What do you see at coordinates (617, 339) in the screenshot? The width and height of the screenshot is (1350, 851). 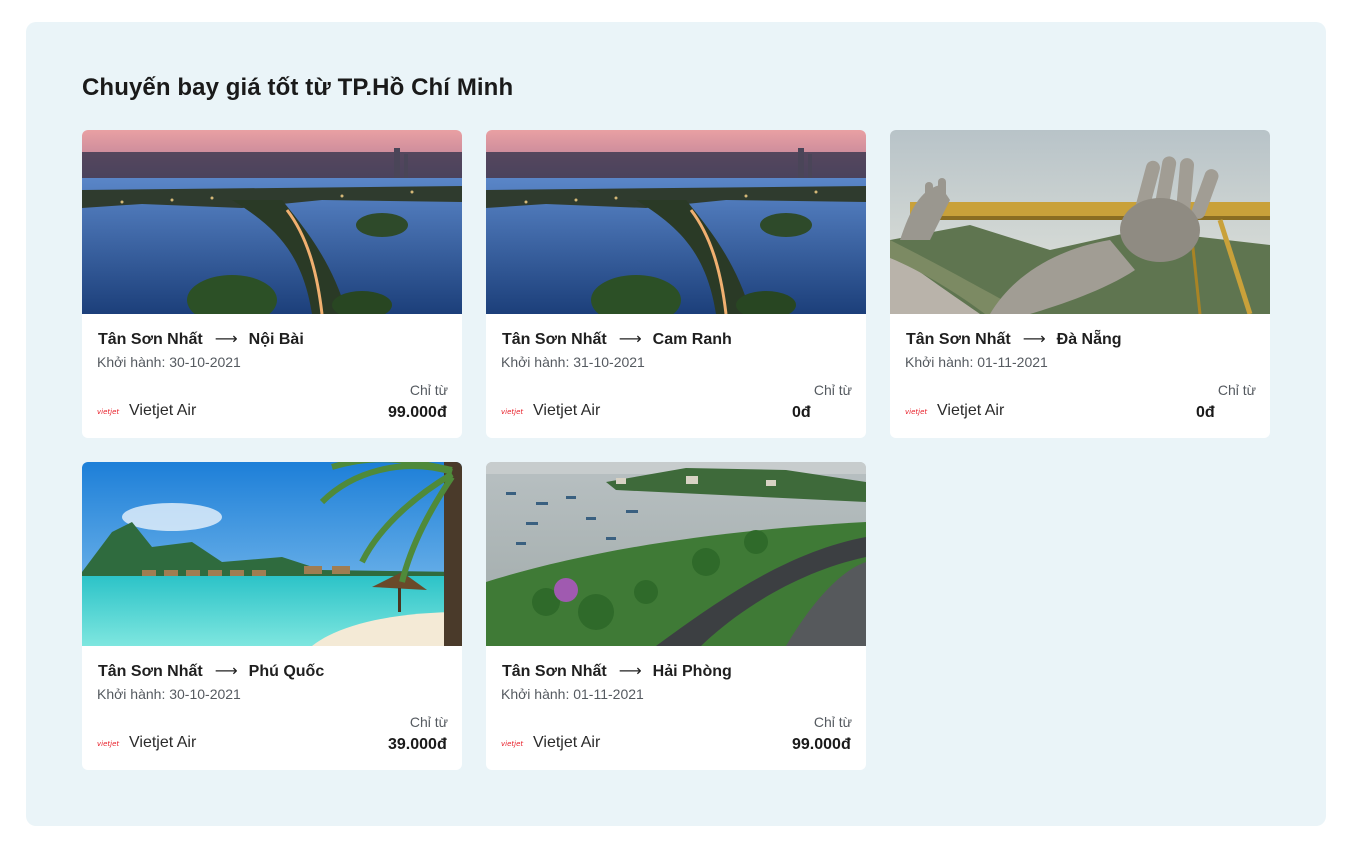 I see `route: Tân Sơn Nhất ⟶ Cam Ranh` at bounding box center [617, 339].